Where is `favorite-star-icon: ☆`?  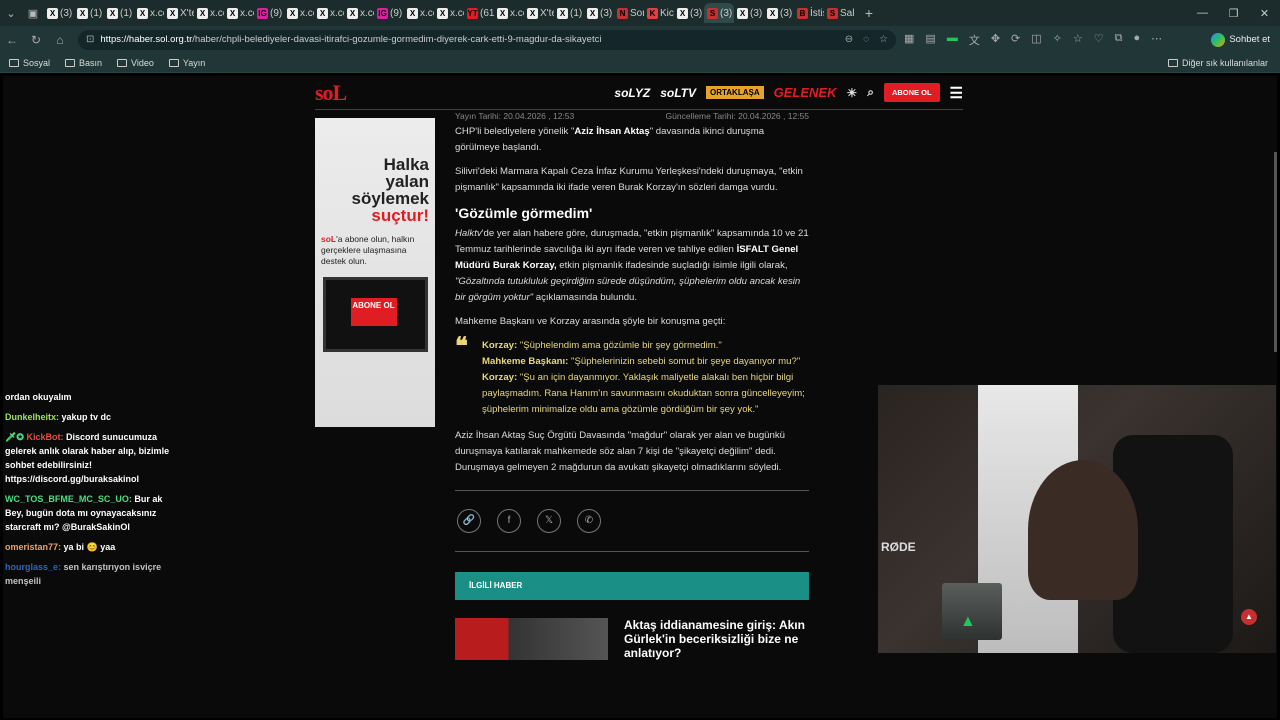
favorite-star-icon: ☆ is located at coordinates (883, 39).